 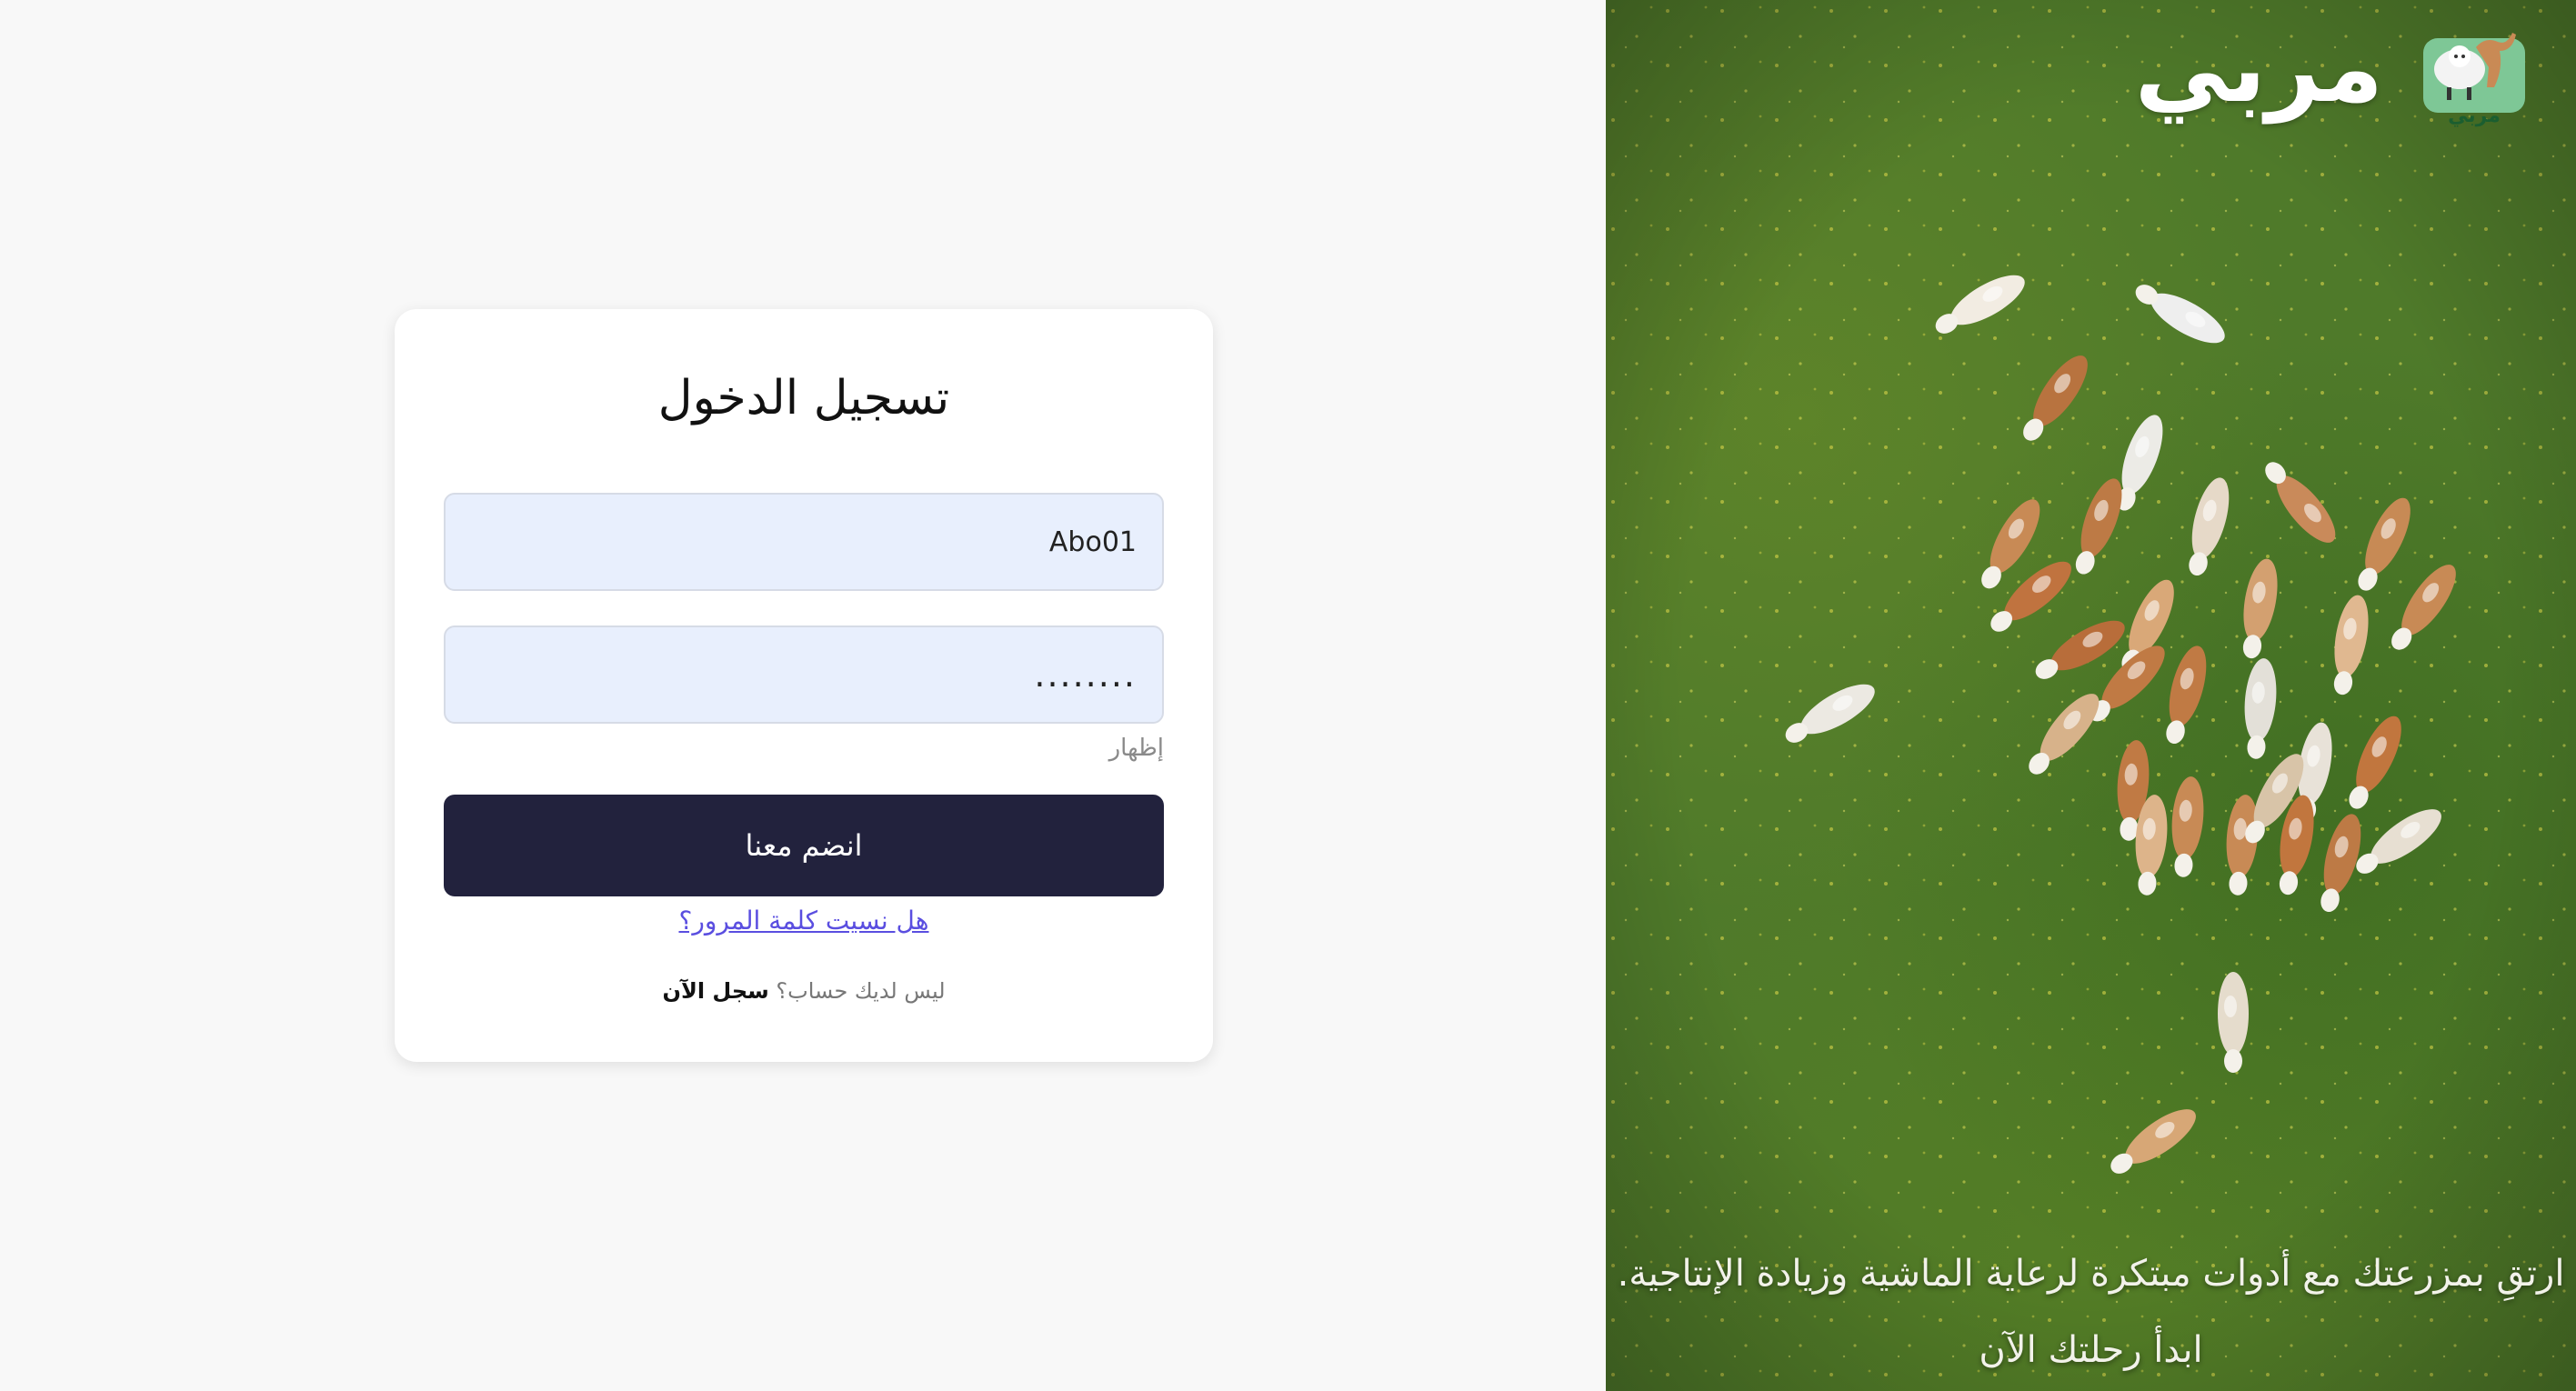 What do you see at coordinates (861, 991) in the screenshot?
I see `no-account-text: ليس لديك حساب؟` at bounding box center [861, 991].